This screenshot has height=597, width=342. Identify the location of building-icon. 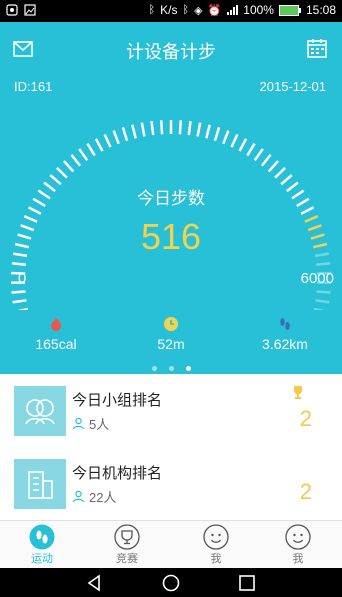
(40, 485).